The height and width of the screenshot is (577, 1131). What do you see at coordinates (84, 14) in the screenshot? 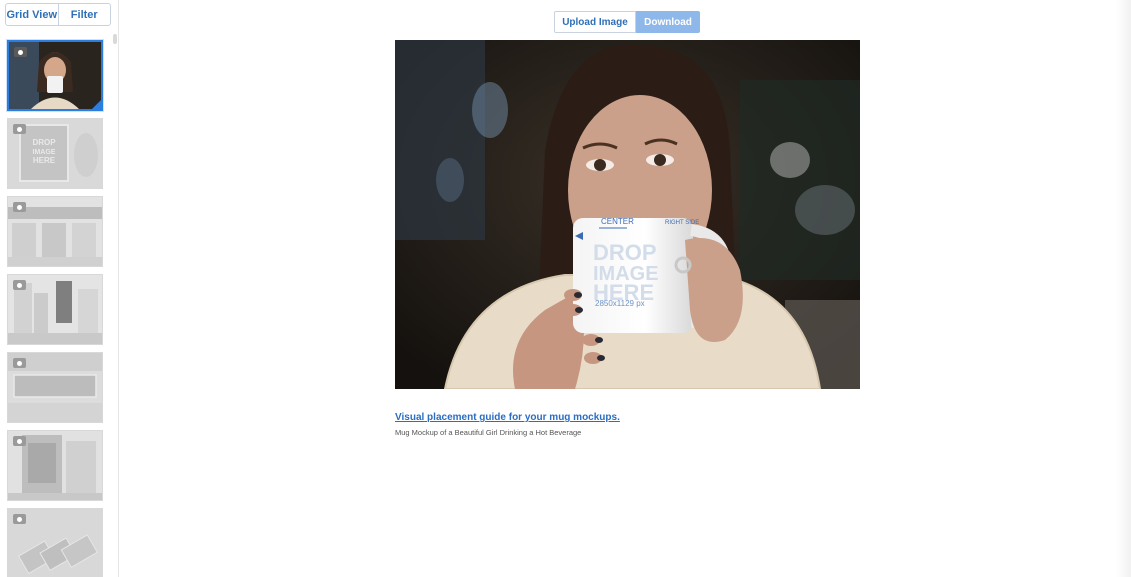
I see `filter-button: Filter` at bounding box center [84, 14].